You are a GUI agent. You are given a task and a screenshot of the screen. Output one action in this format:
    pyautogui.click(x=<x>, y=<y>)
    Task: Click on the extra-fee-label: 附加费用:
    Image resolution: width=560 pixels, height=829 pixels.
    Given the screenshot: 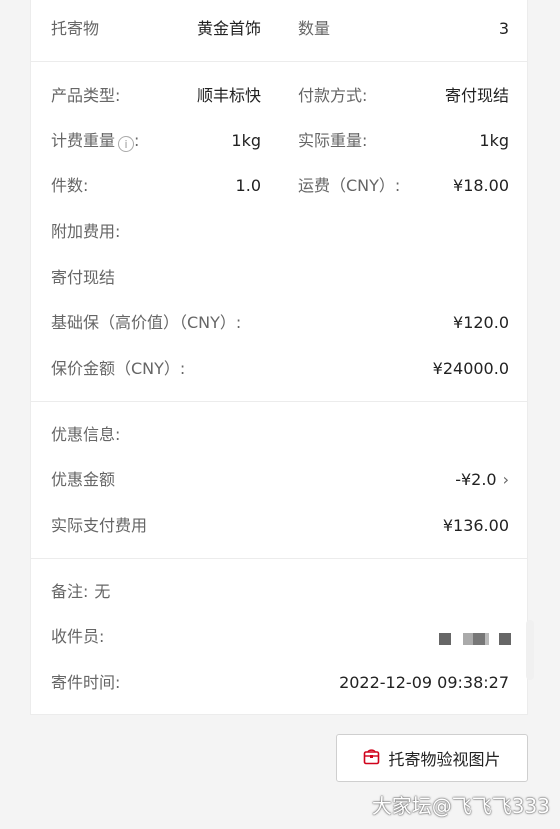 What is the action you would take?
    pyautogui.click(x=86, y=231)
    